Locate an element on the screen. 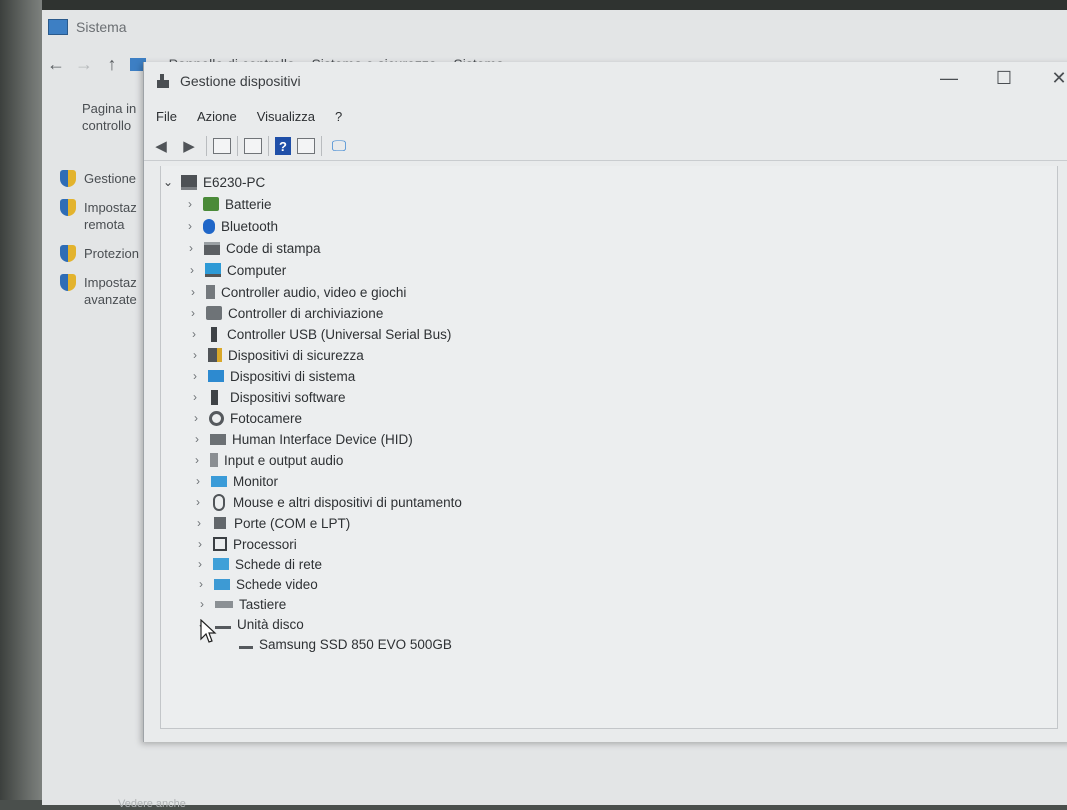 This screenshot has width=1067, height=810. menu-bar: File Azione Visualizza ? is located at coordinates (247, 116).